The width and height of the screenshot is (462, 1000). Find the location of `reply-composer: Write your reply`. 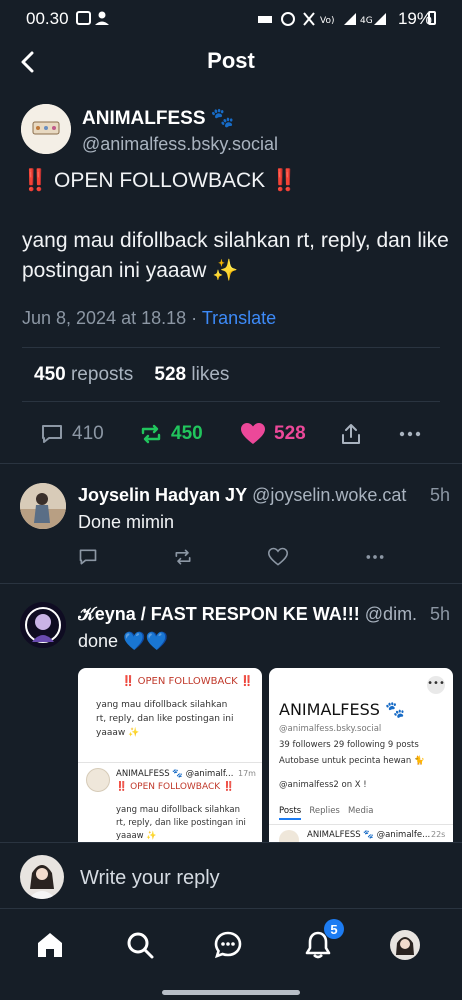

reply-composer: Write your reply is located at coordinates (231, 875).